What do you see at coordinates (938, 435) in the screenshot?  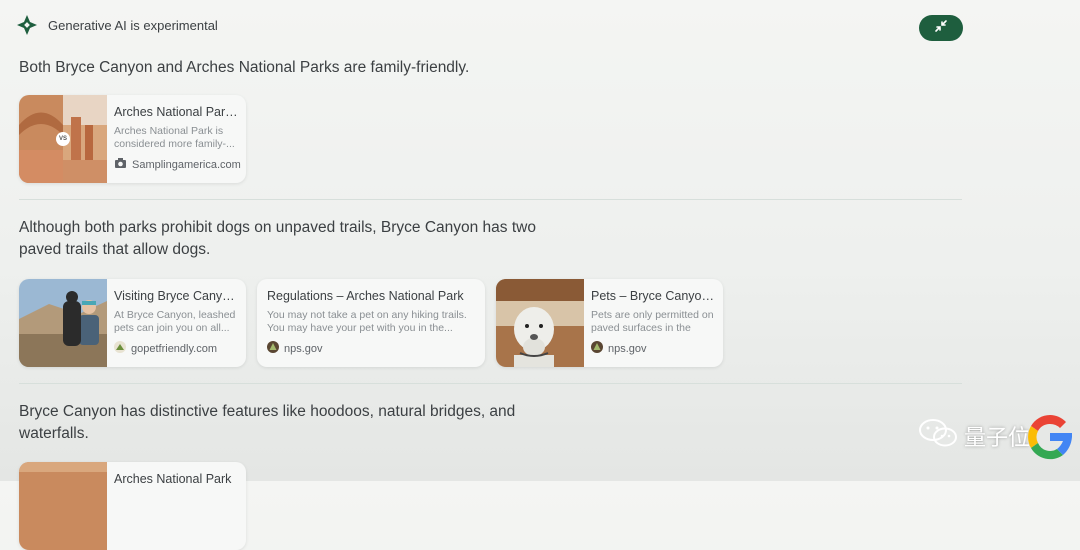 I see `wechat-icon` at bounding box center [938, 435].